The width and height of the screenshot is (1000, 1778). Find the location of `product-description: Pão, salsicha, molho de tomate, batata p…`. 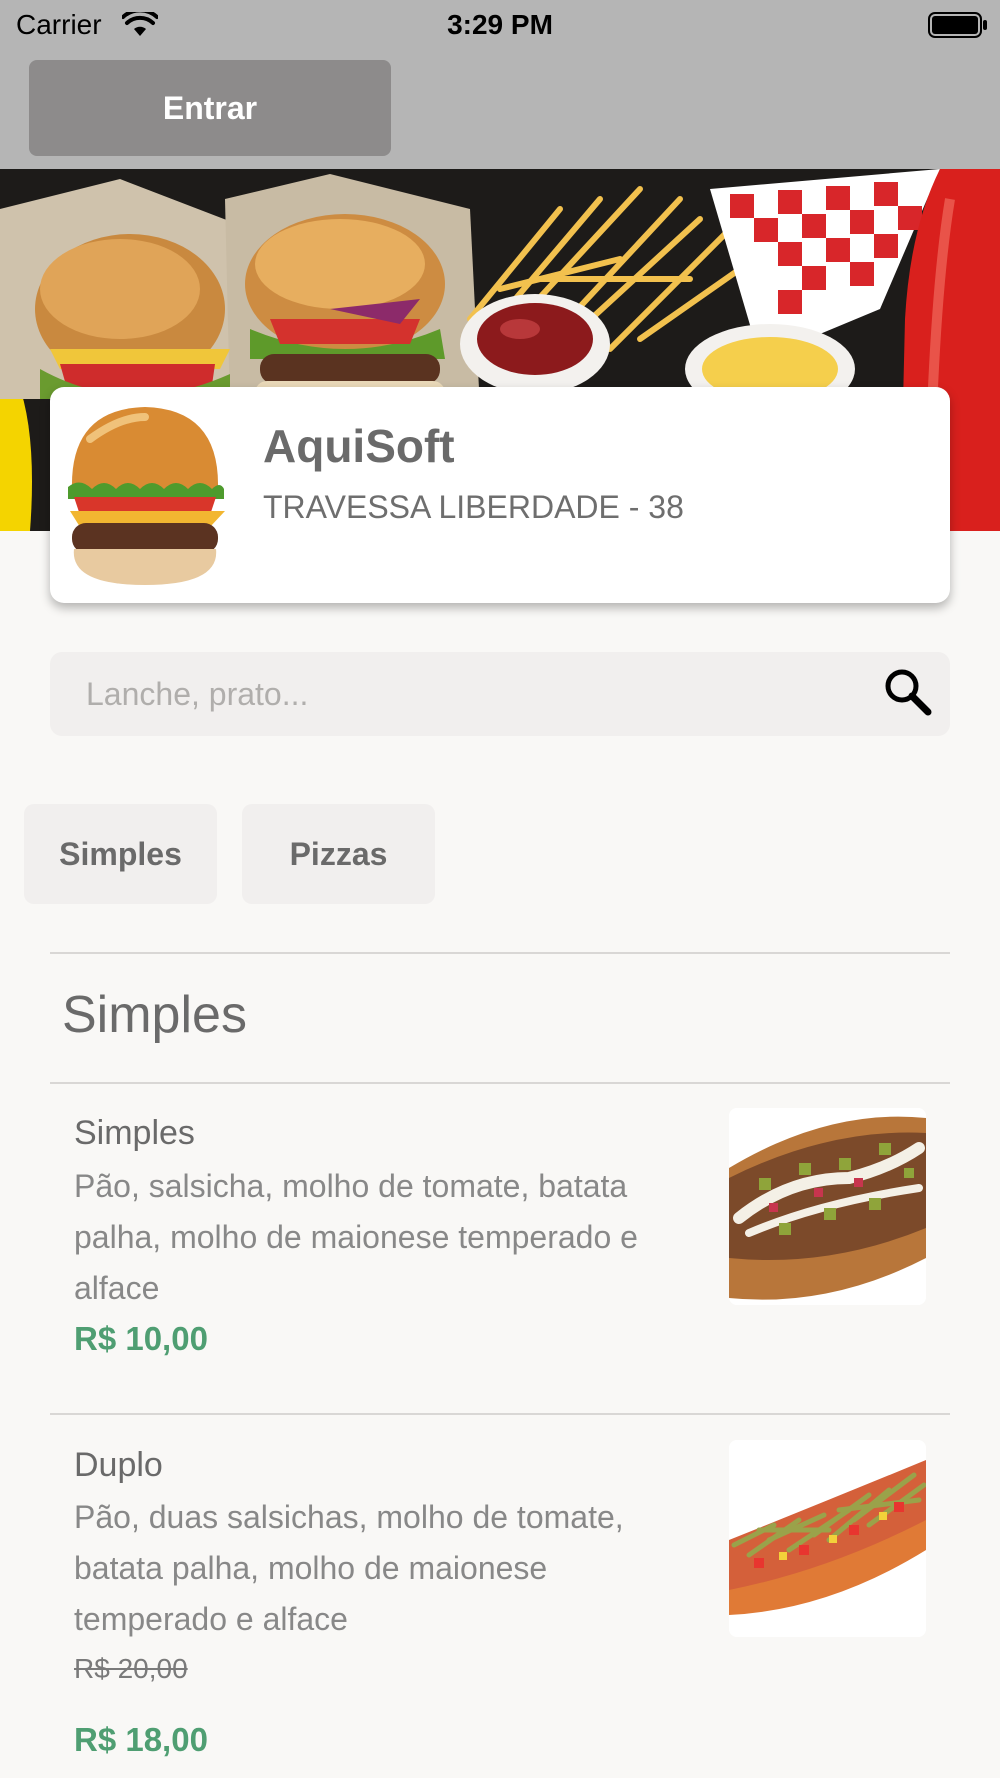

product-description: Pão, salsicha, molho de tomate, batata p… is located at coordinates (356, 1237).